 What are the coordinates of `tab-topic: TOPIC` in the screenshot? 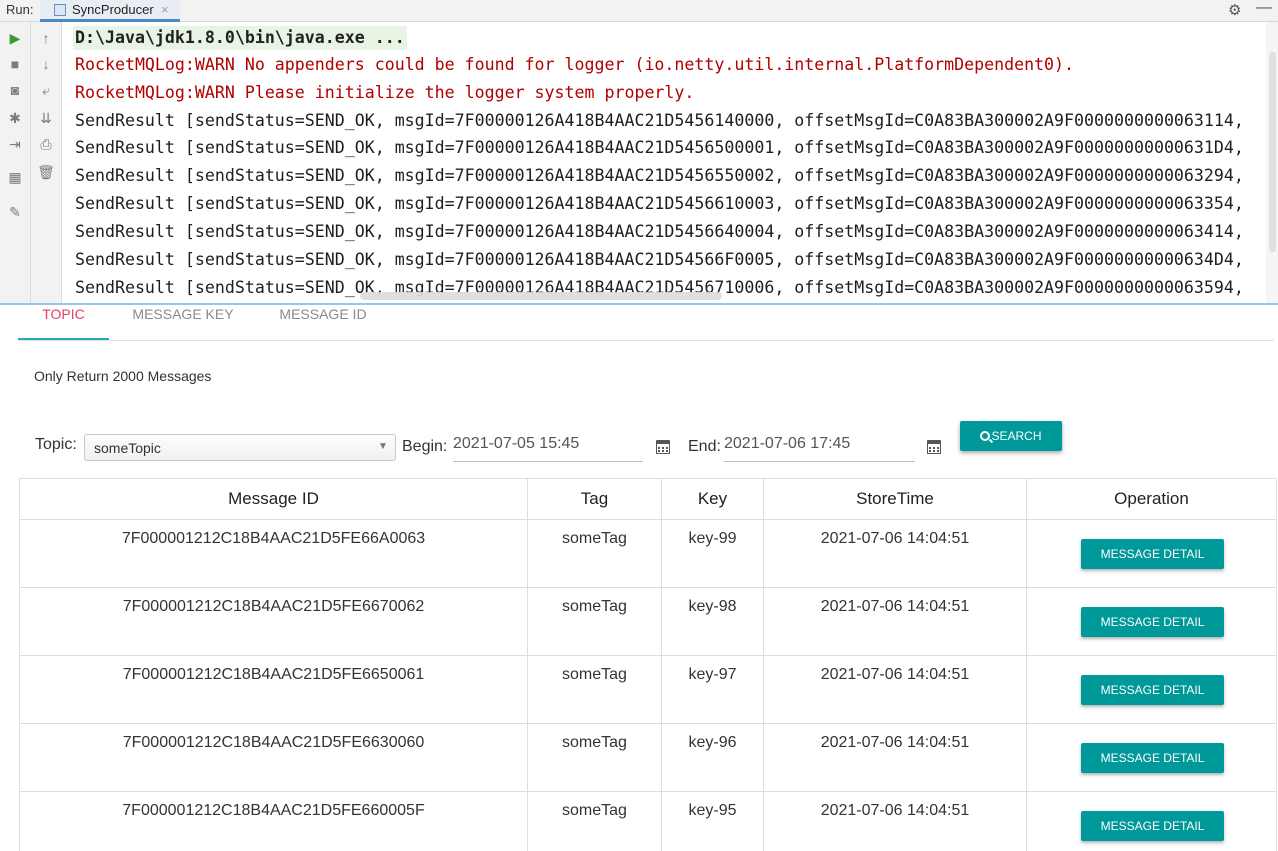 It's located at (63, 322).